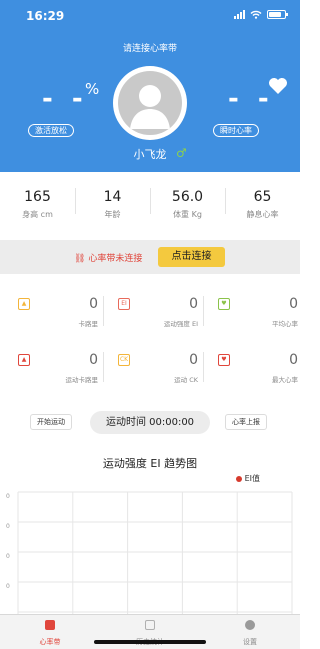  I want to click on ei-icon: EI, so click(124, 304).